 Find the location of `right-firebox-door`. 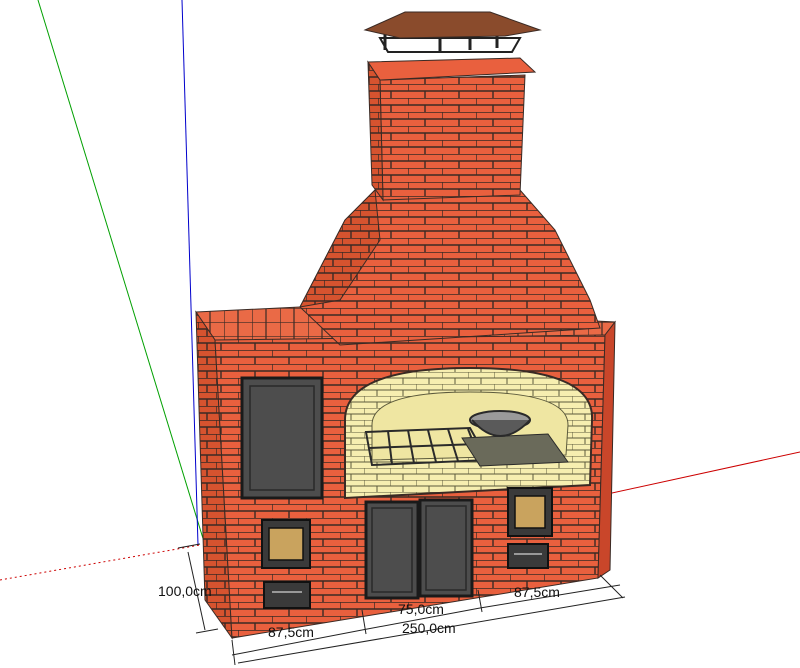

right-firebox-door is located at coordinates (530, 528).